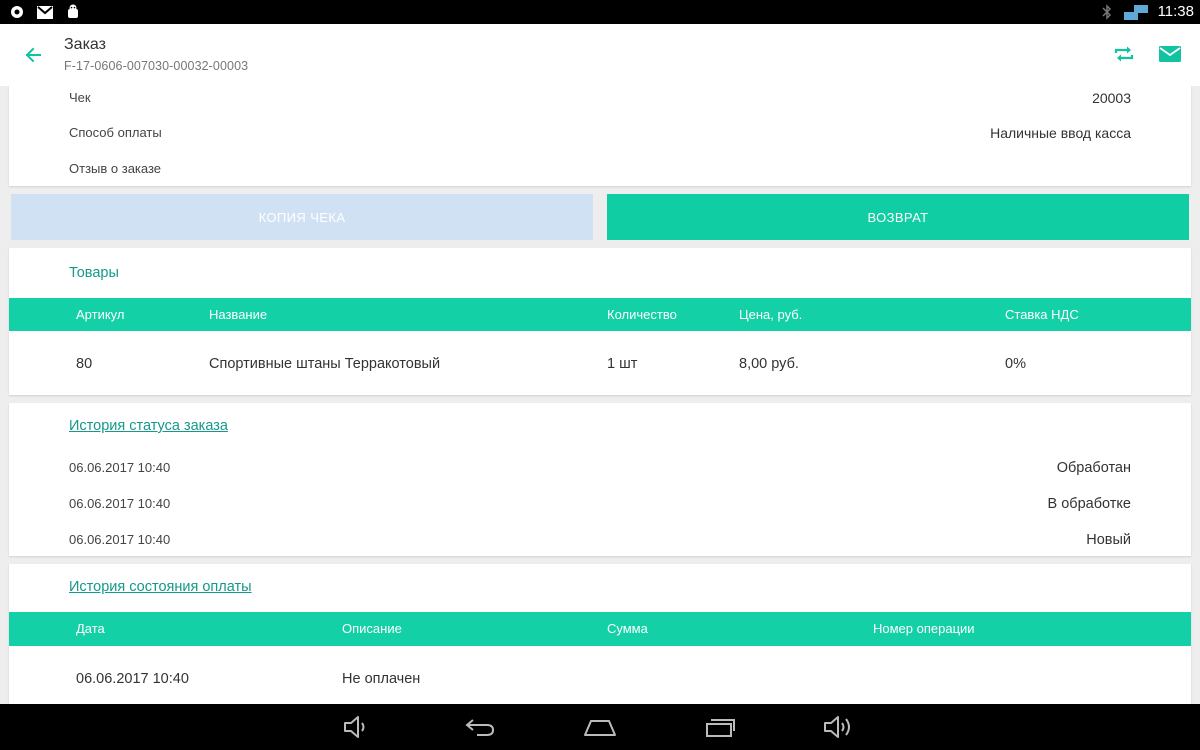 This screenshot has width=1200, height=750. Describe the element at coordinates (80, 97) in the screenshot. I see `info-label: Чек` at that location.